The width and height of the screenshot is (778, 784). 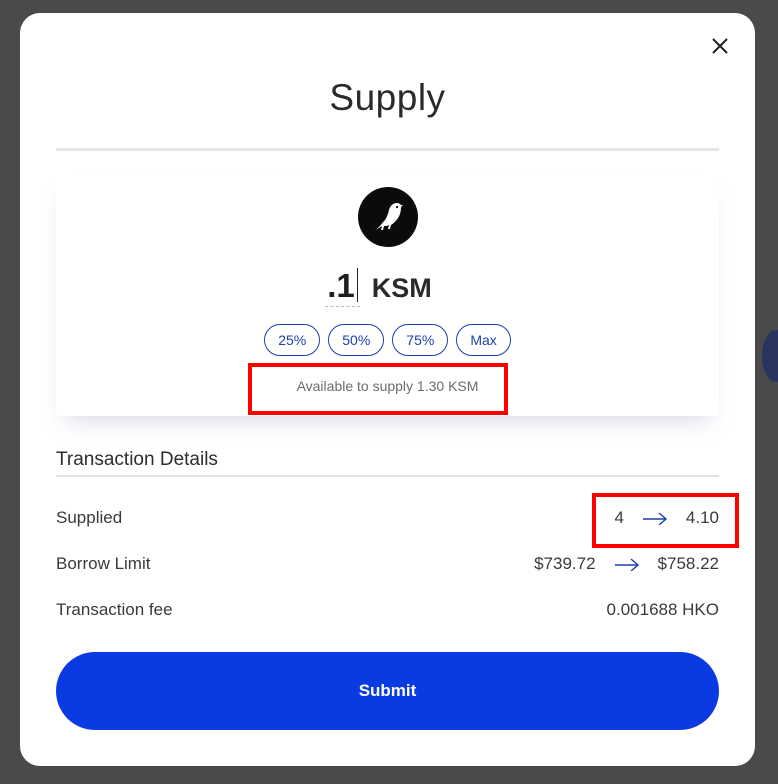 I want to click on text-caret, so click(x=357, y=285).